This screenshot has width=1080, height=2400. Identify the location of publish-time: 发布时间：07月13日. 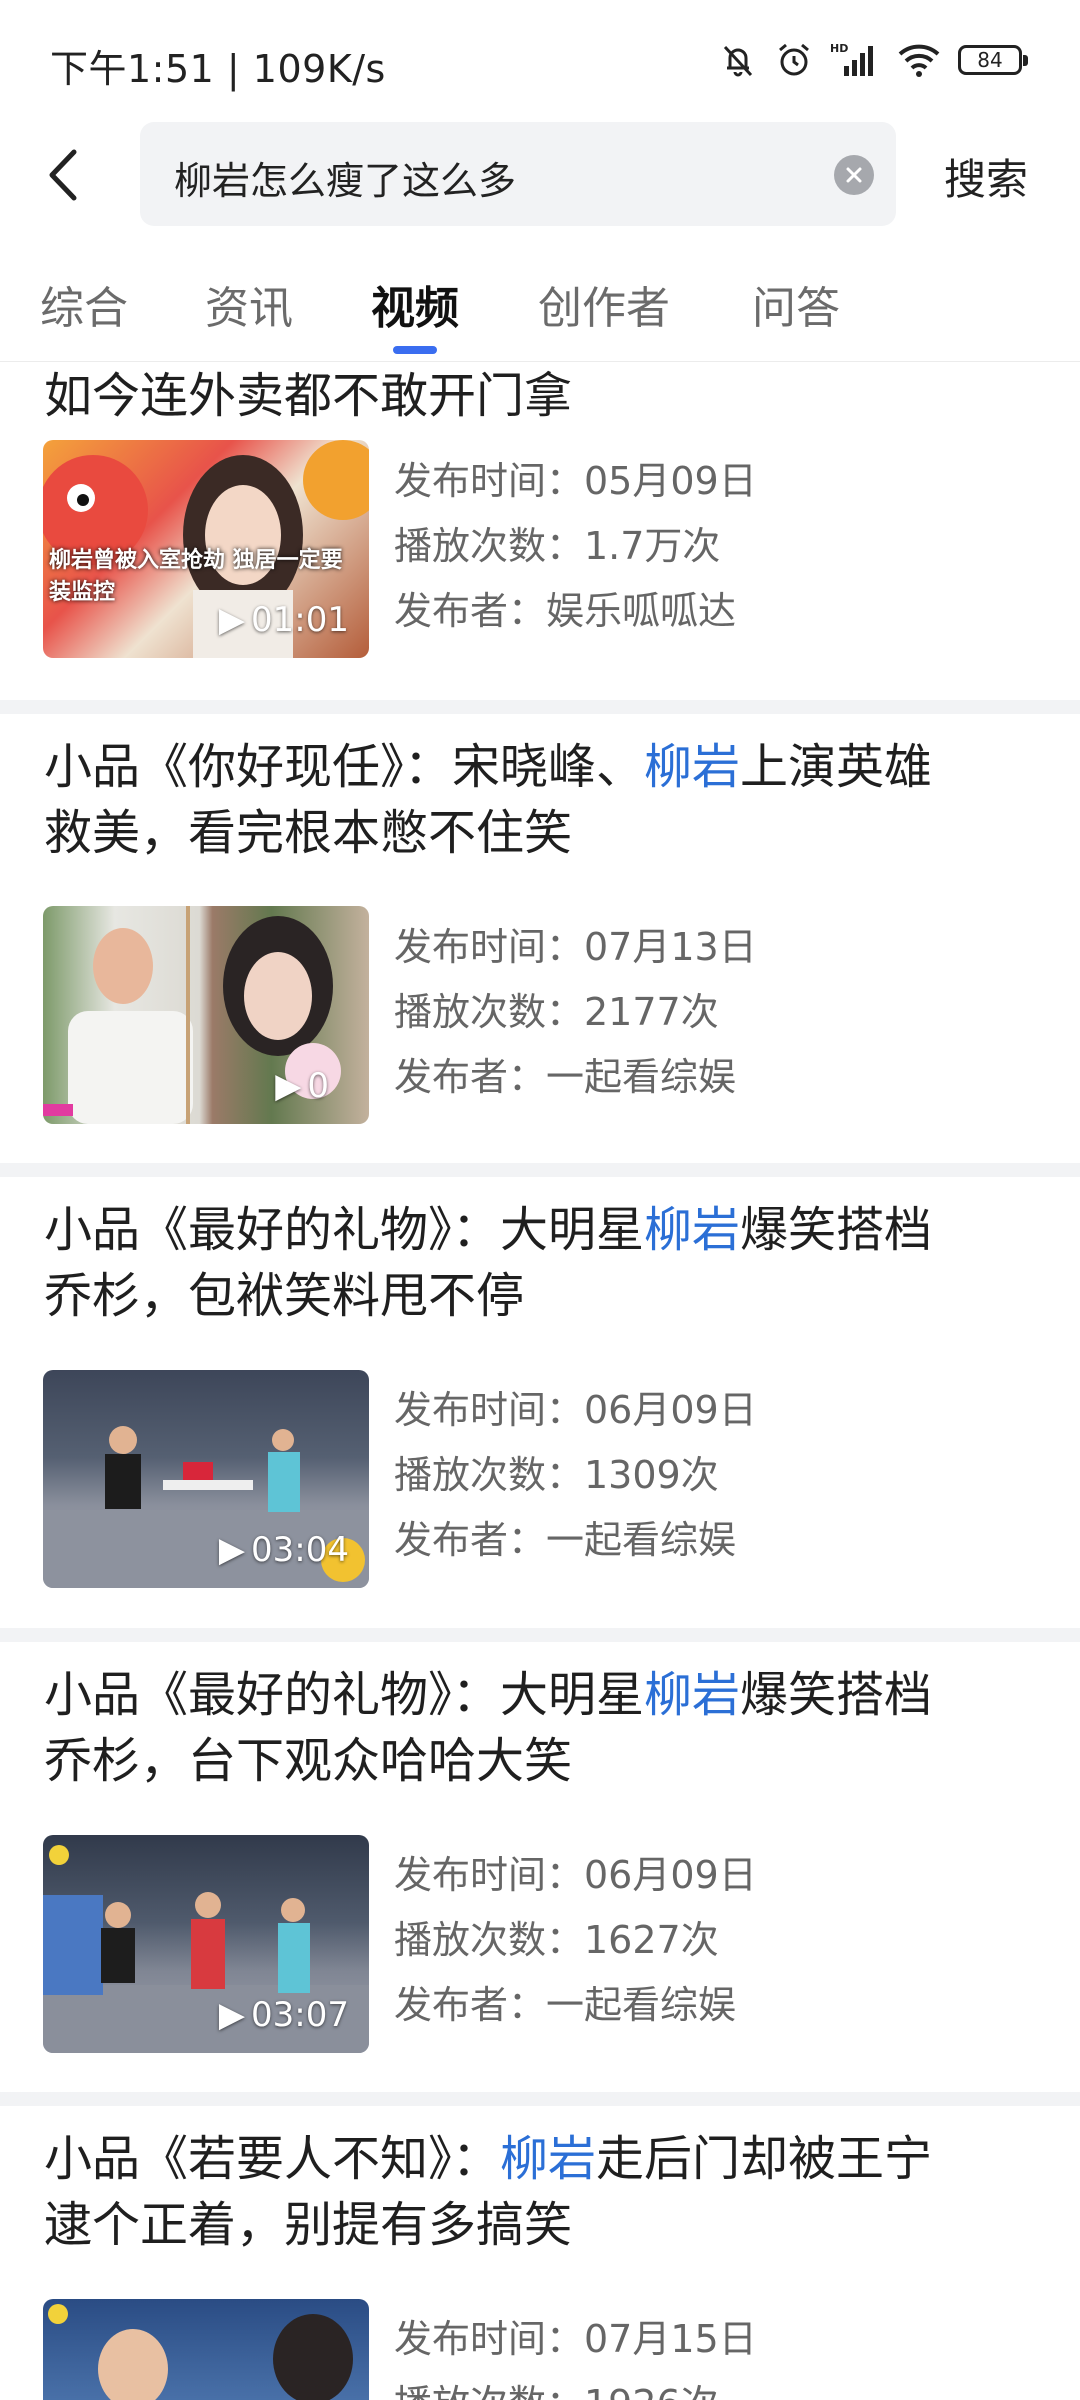
(575, 947).